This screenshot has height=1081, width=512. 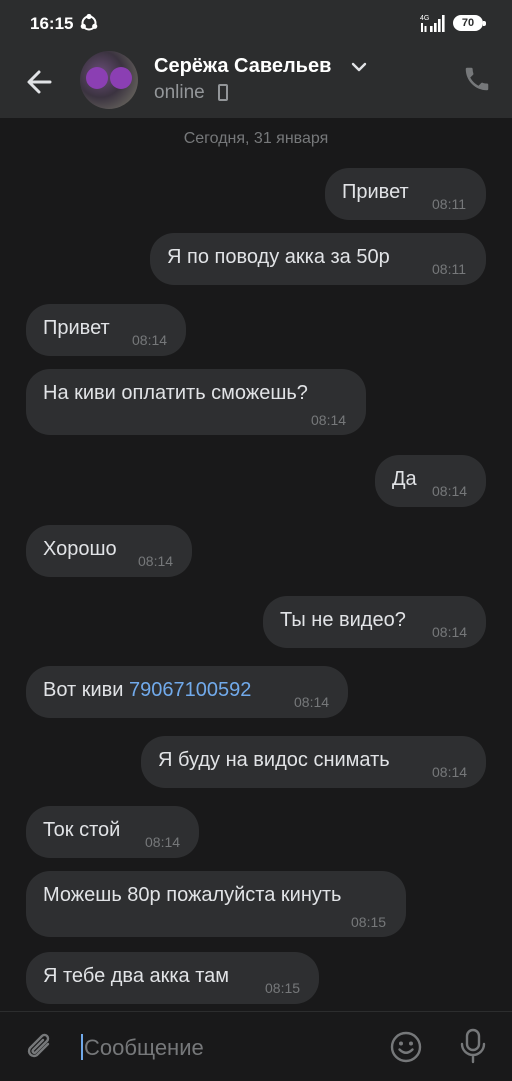 What do you see at coordinates (109, 80) in the screenshot?
I see `avatar` at bounding box center [109, 80].